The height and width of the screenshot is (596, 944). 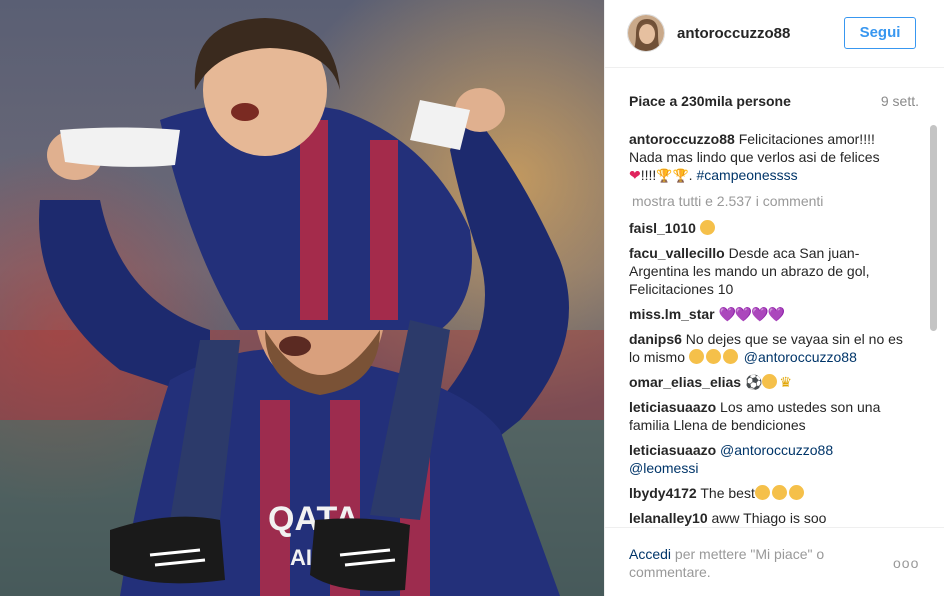 What do you see at coordinates (753, 382) in the screenshot?
I see `soccer-ball-emoji-icon: ⚽` at bounding box center [753, 382].